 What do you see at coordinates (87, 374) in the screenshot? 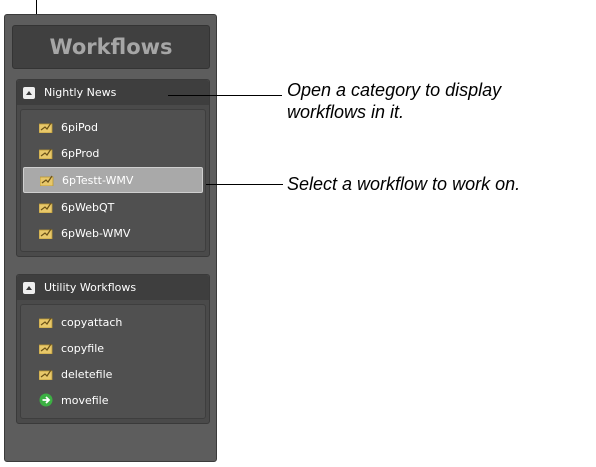
I see `workflow-label: deletefile` at bounding box center [87, 374].